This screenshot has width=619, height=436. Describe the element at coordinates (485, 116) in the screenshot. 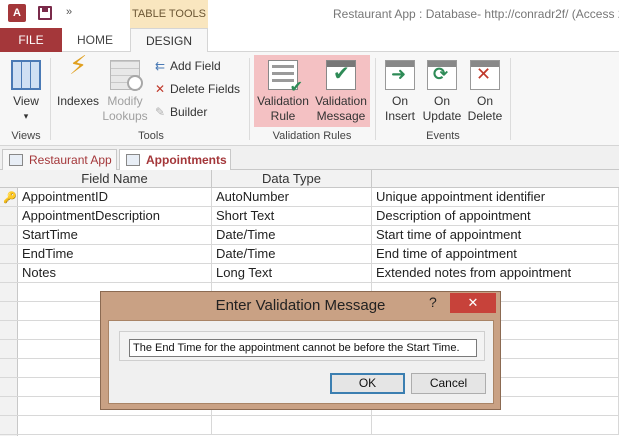

I see `on-delete-label-2: Delete` at that location.